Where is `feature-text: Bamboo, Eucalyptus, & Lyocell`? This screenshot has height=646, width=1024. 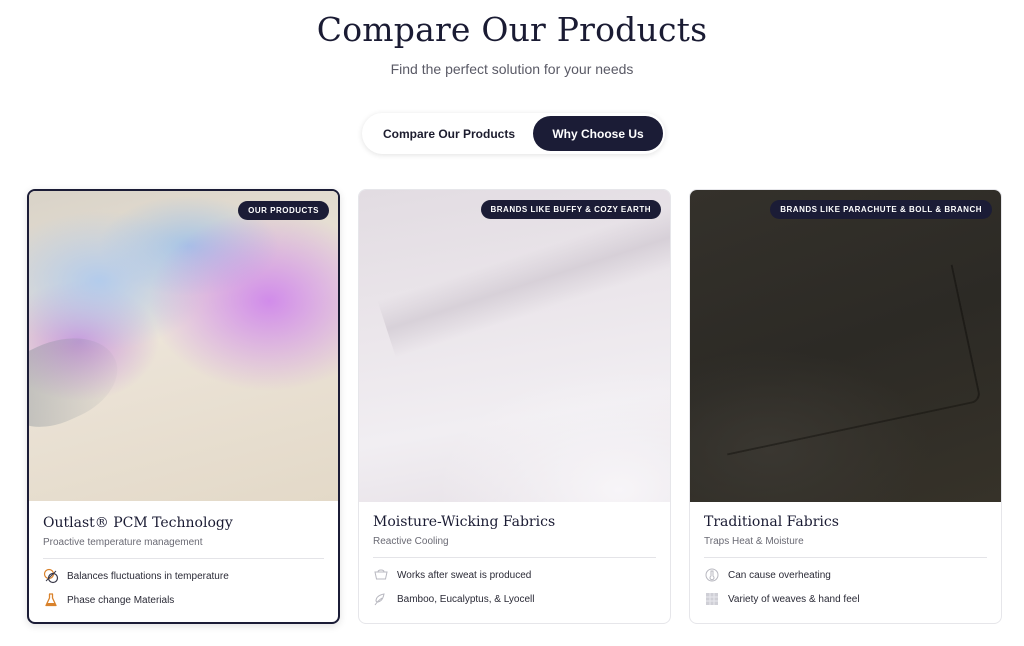
feature-text: Bamboo, Eucalyptus, & Lyocell is located at coordinates (466, 599).